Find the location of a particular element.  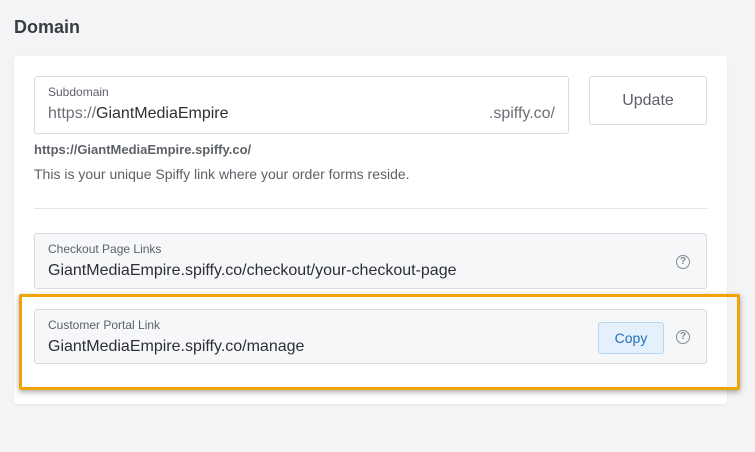

link-preview: https://GiantMediaEmpire.spiffy.co/ is located at coordinates (143, 149).